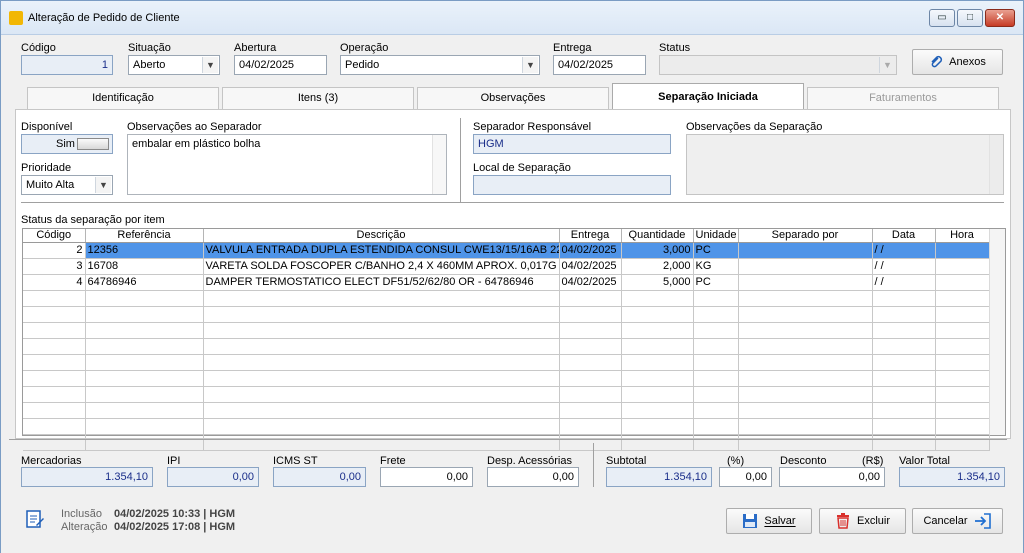 This screenshot has width=1024, height=553. I want to click on operacao-select: Pedido ▼, so click(440, 65).